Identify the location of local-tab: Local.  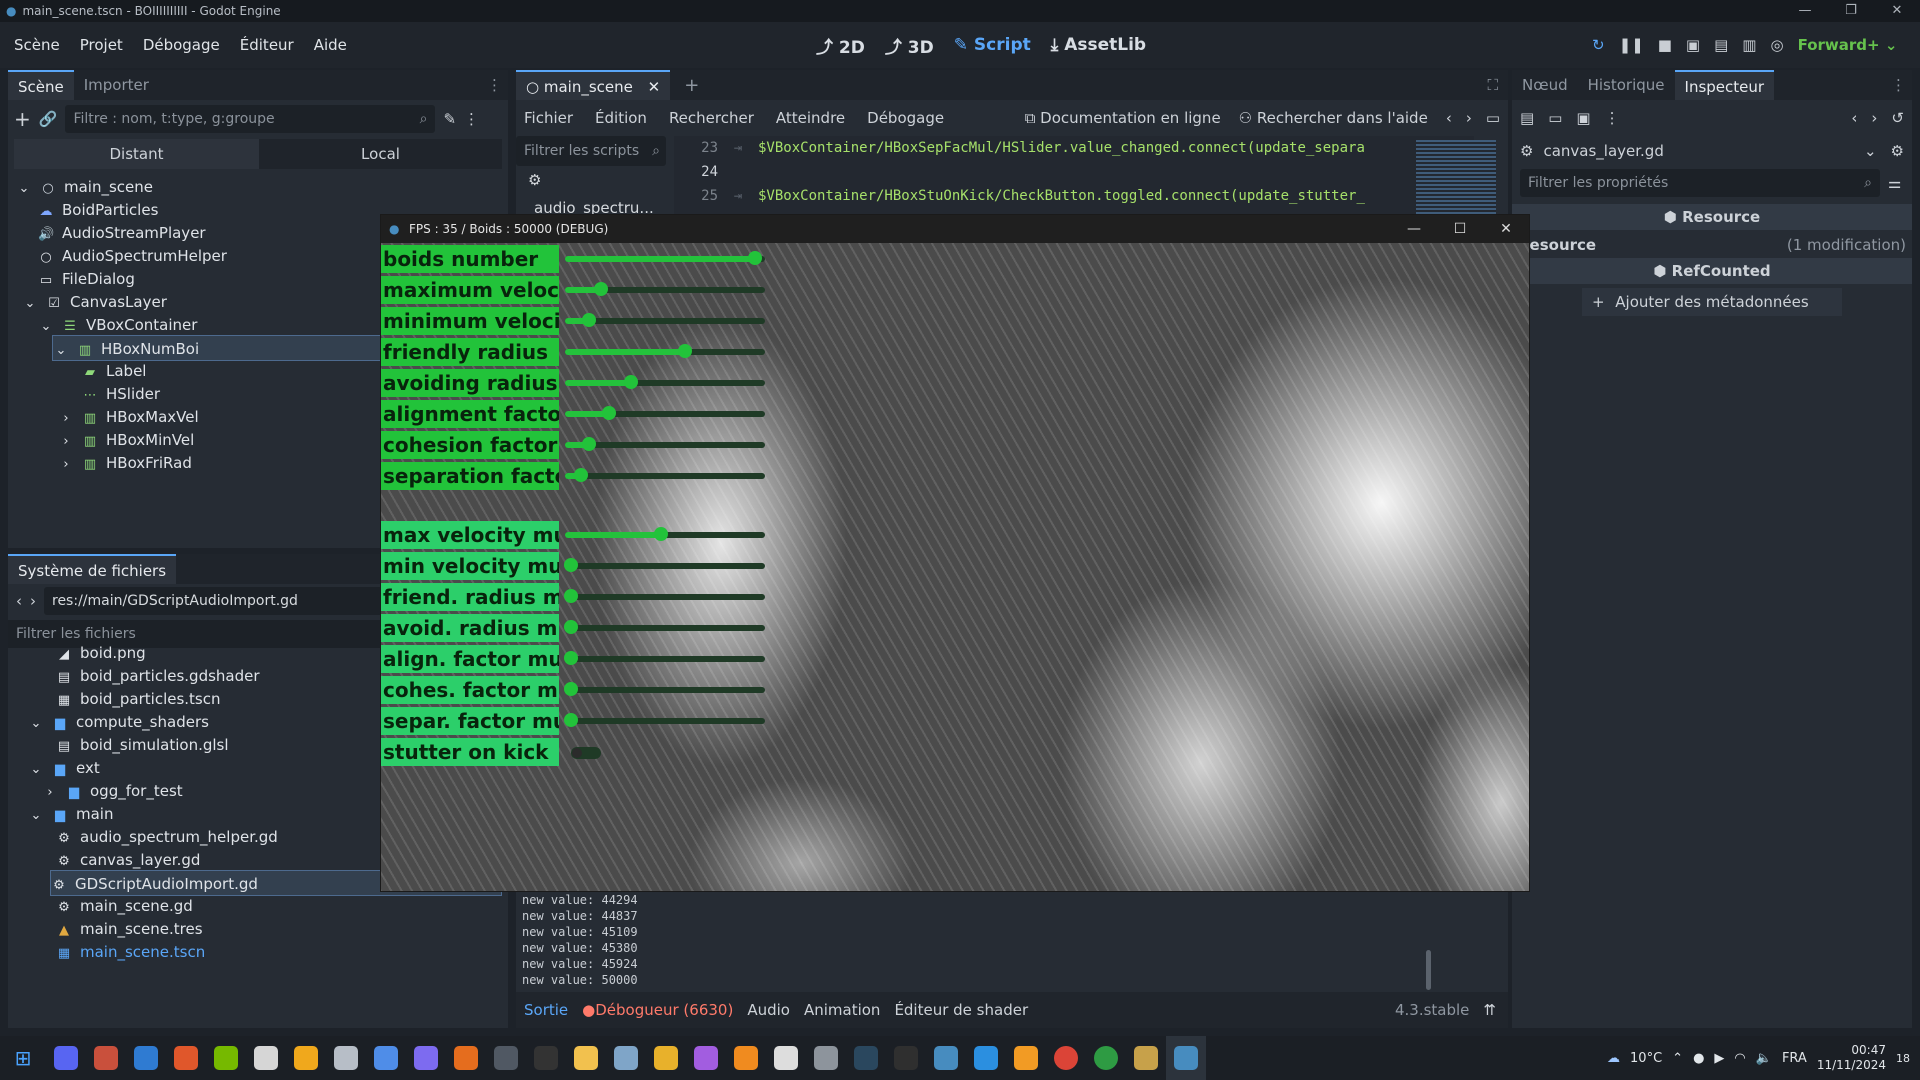
(380, 154).